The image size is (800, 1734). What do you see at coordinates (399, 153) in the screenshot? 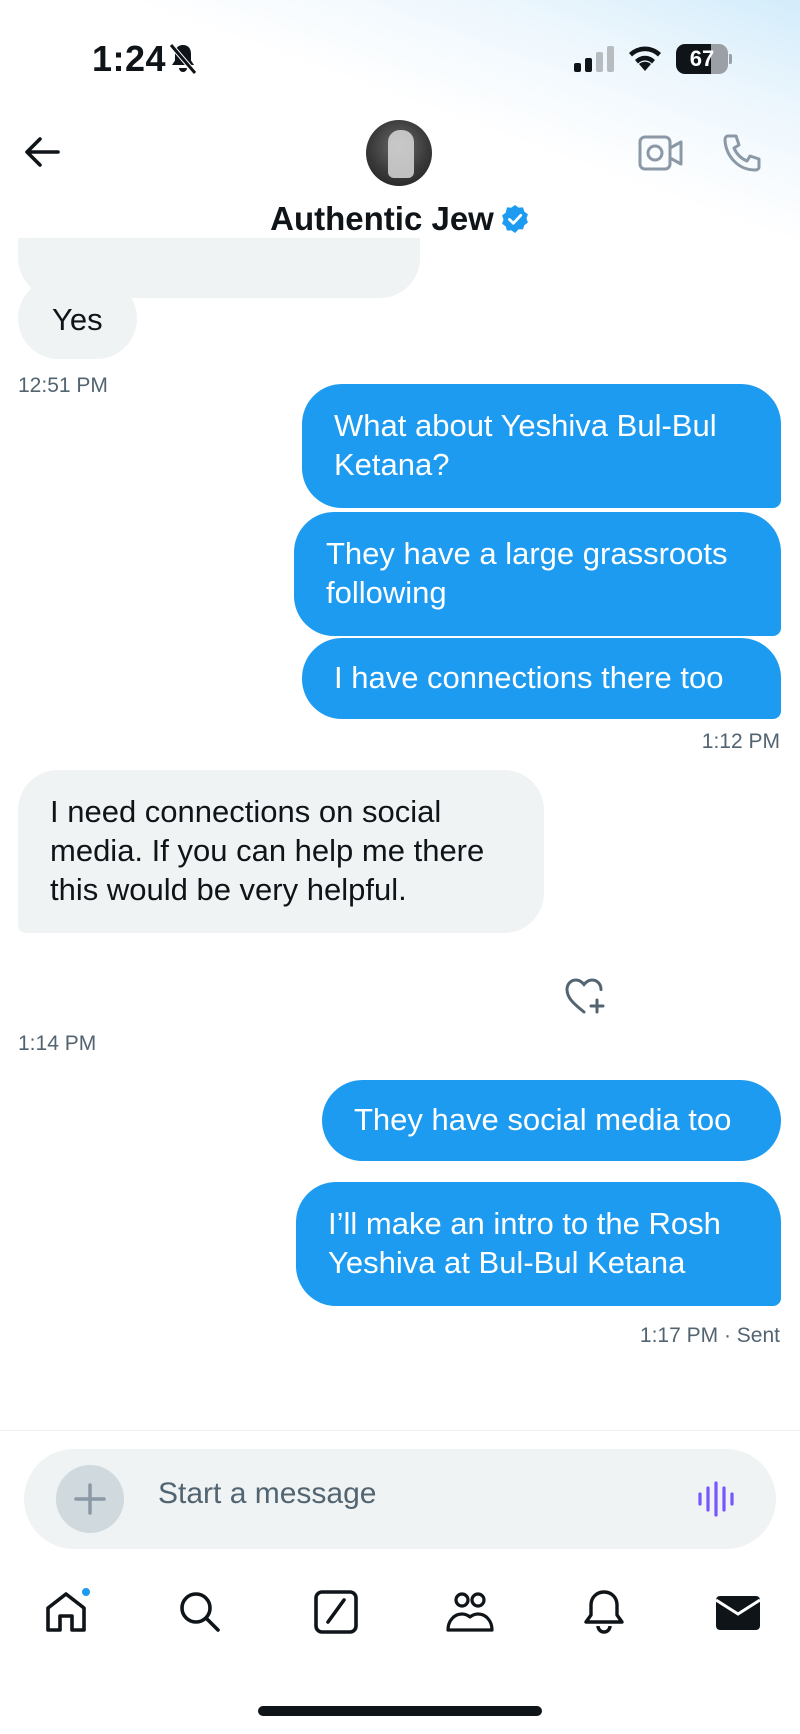
I see `contact-avatar` at bounding box center [399, 153].